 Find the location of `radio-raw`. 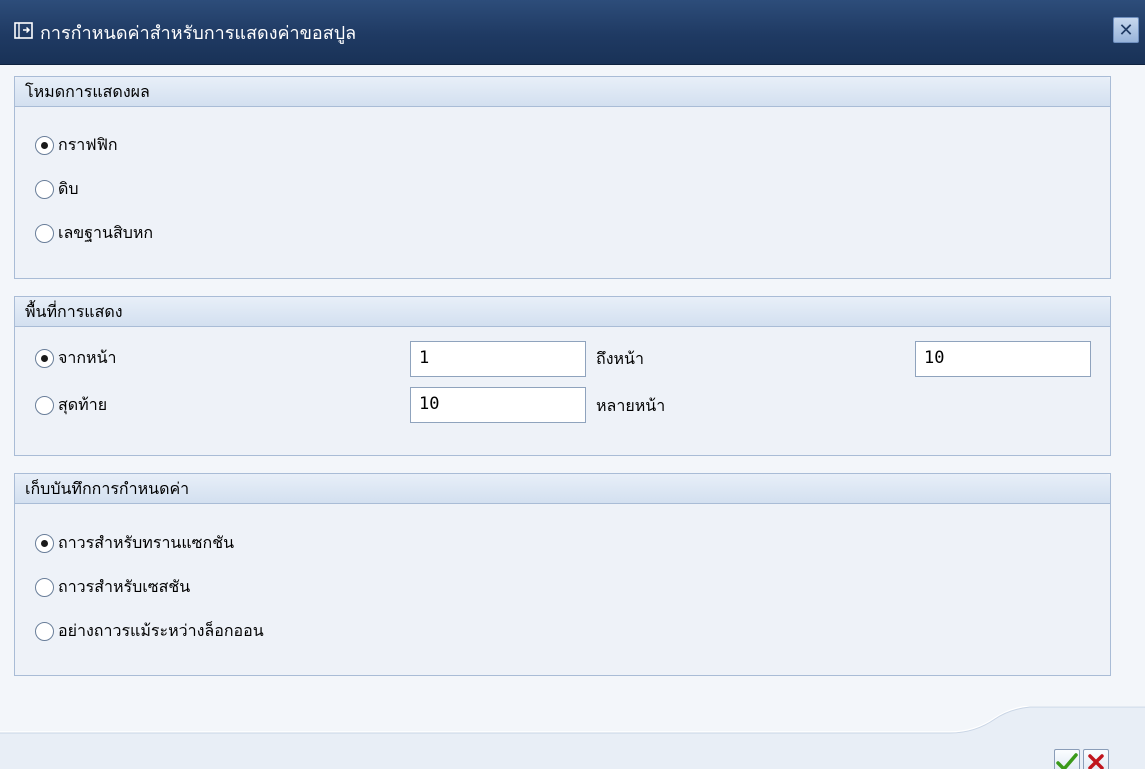

radio-raw is located at coordinates (44, 189).